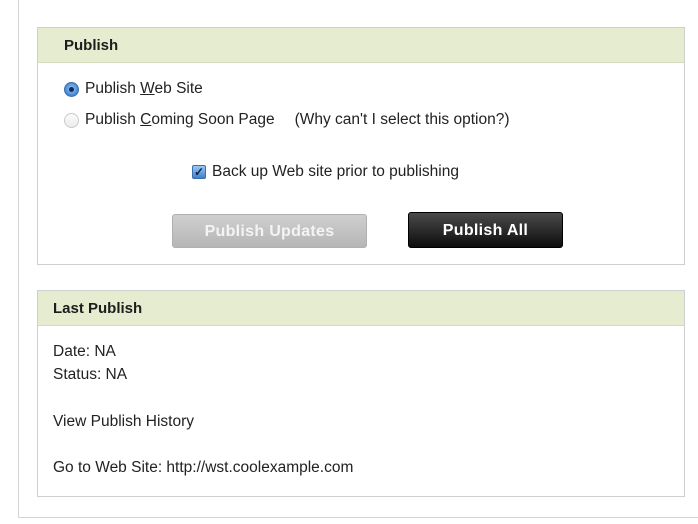 The height and width of the screenshot is (524, 698). Describe the element at coordinates (147, 88) in the screenshot. I see `label-hotkey: W` at that location.